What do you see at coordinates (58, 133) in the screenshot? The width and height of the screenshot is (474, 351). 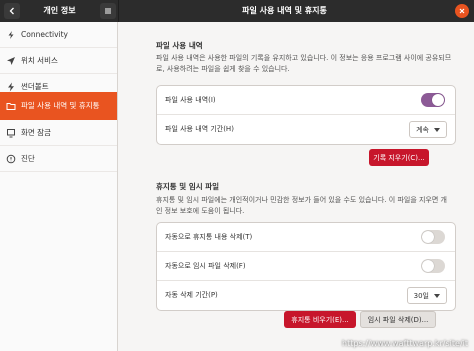 I see `sidebar-item-screen-lock: 화면 잠금` at bounding box center [58, 133].